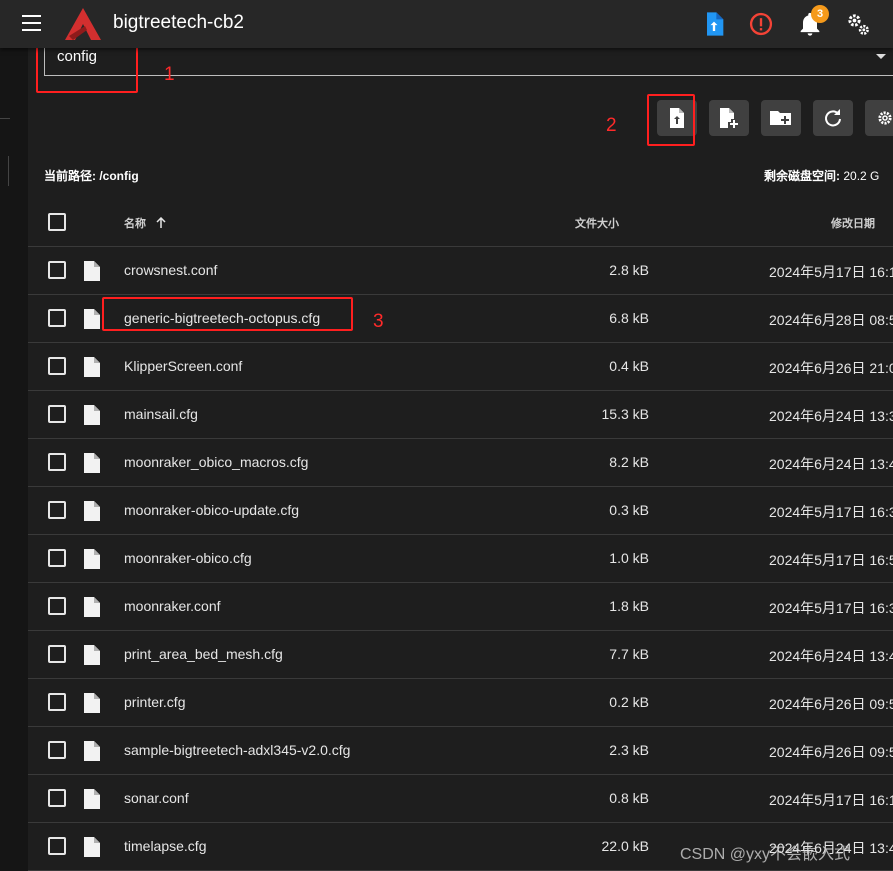  I want to click on file-name: moonraker_obico_macros.cfg, so click(216, 462).